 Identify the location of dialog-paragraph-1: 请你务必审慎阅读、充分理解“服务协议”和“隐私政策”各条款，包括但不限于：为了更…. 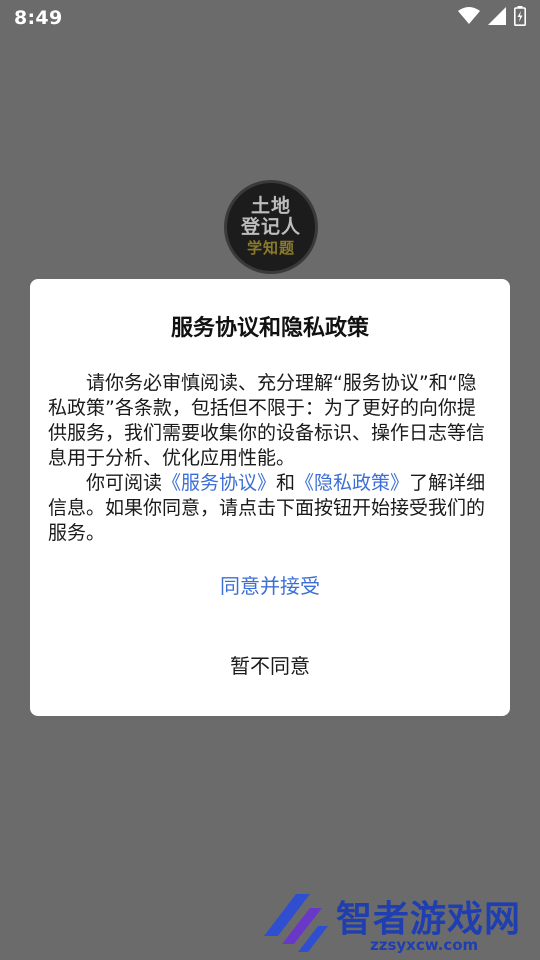
(267, 420).